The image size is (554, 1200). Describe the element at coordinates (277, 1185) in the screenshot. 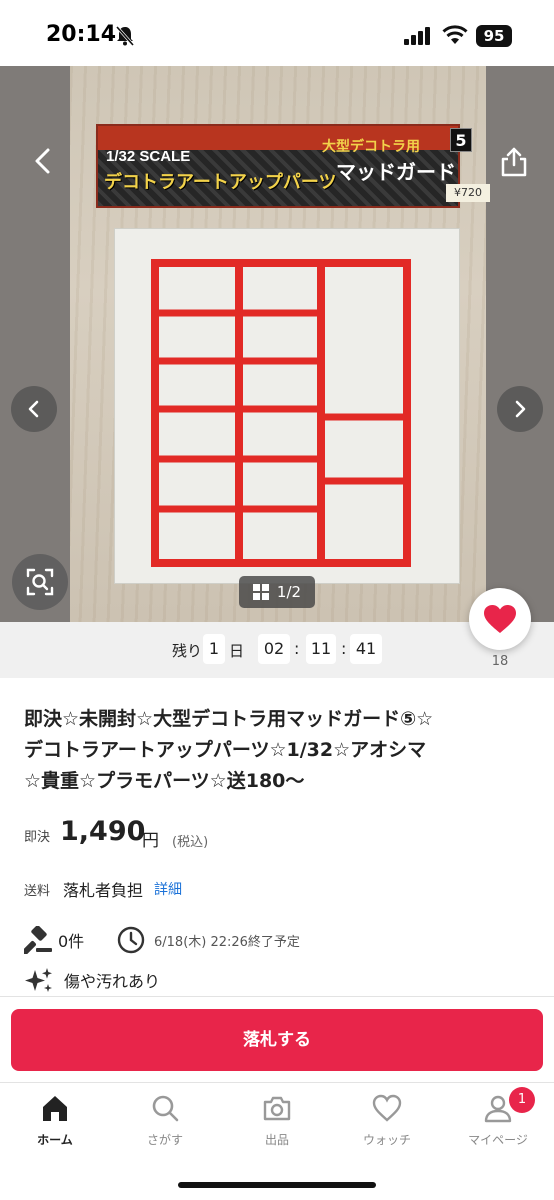

I see `home-indicator` at that location.